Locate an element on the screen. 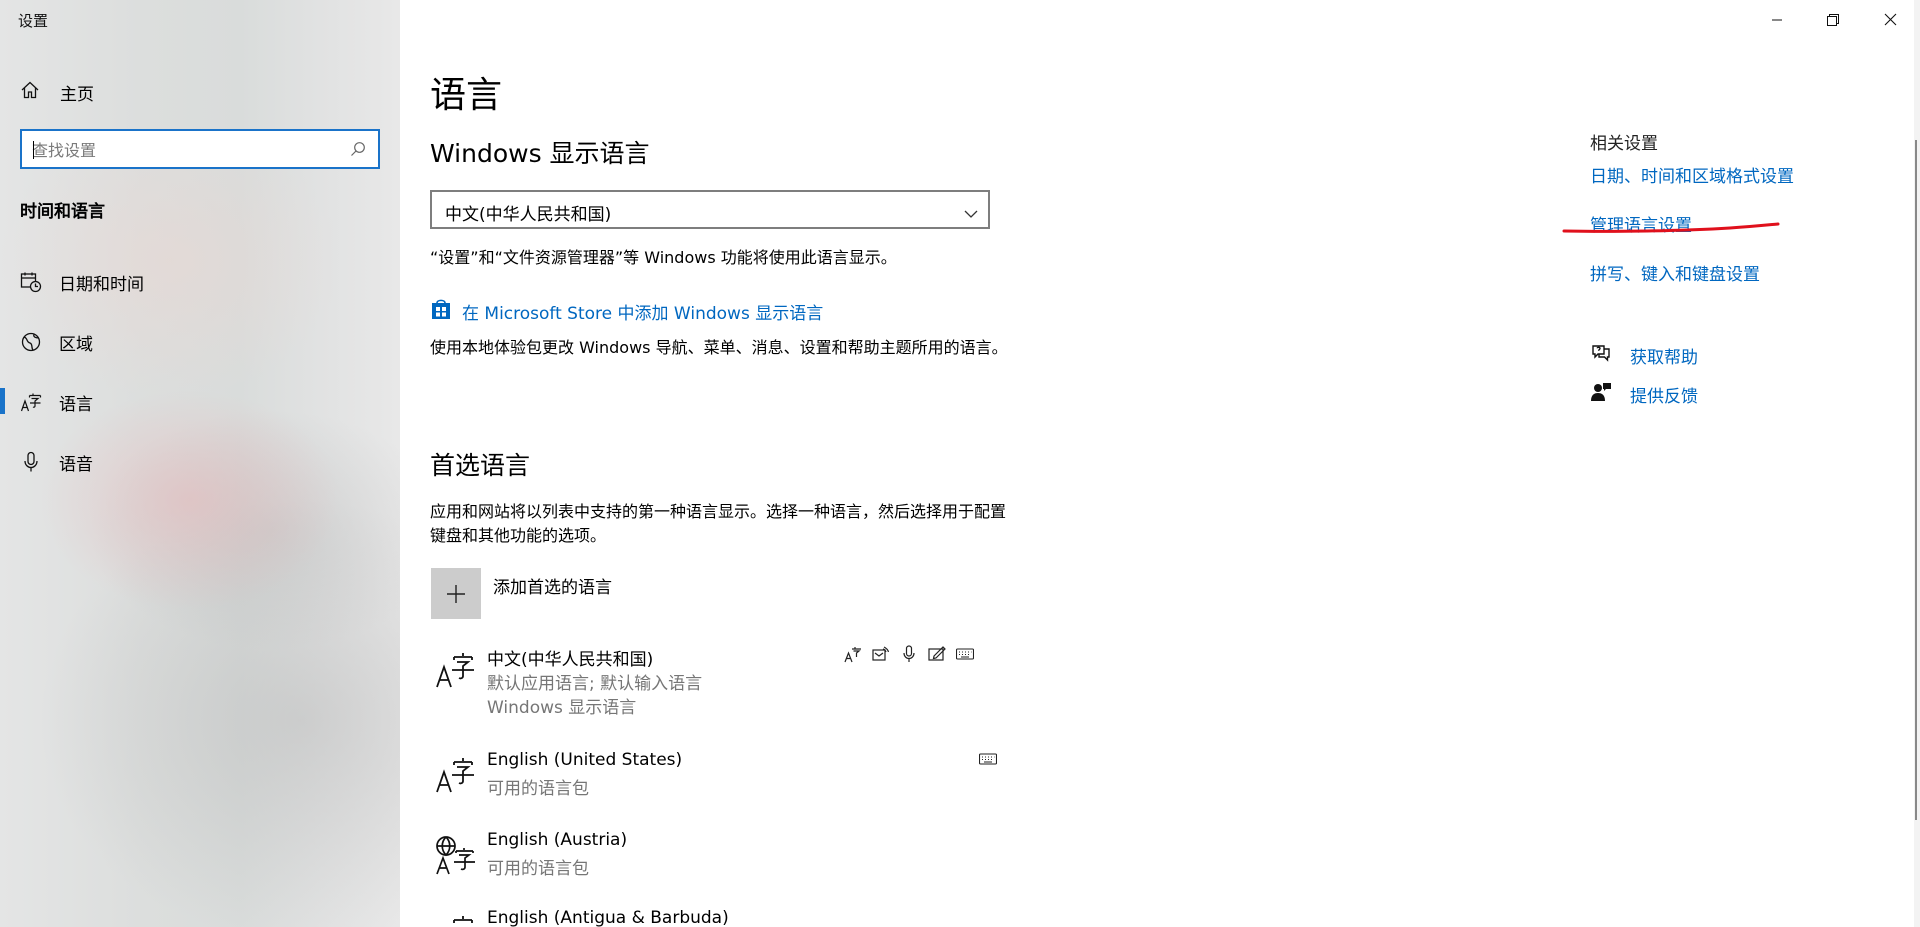  feedback-person-icon is located at coordinates (1601, 394).